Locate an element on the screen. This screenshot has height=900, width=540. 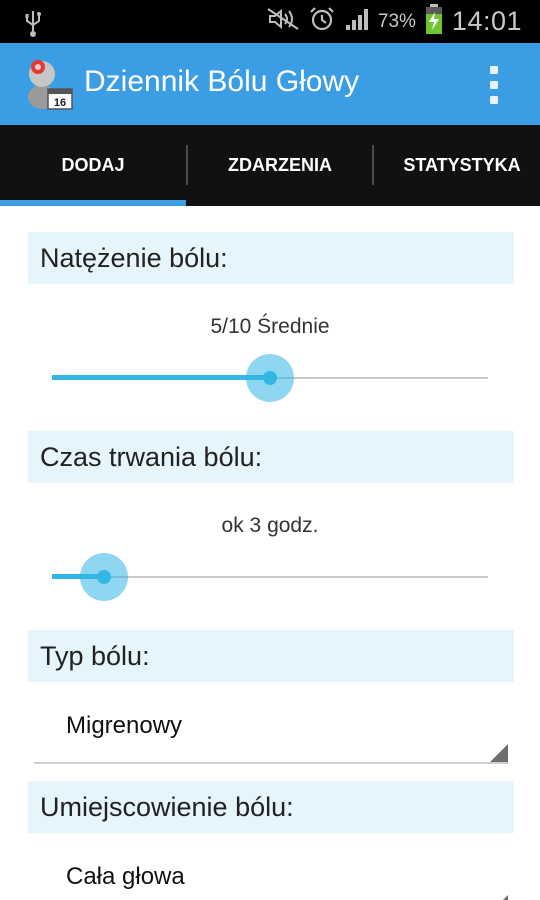
usb-icon is located at coordinates (33, 21).